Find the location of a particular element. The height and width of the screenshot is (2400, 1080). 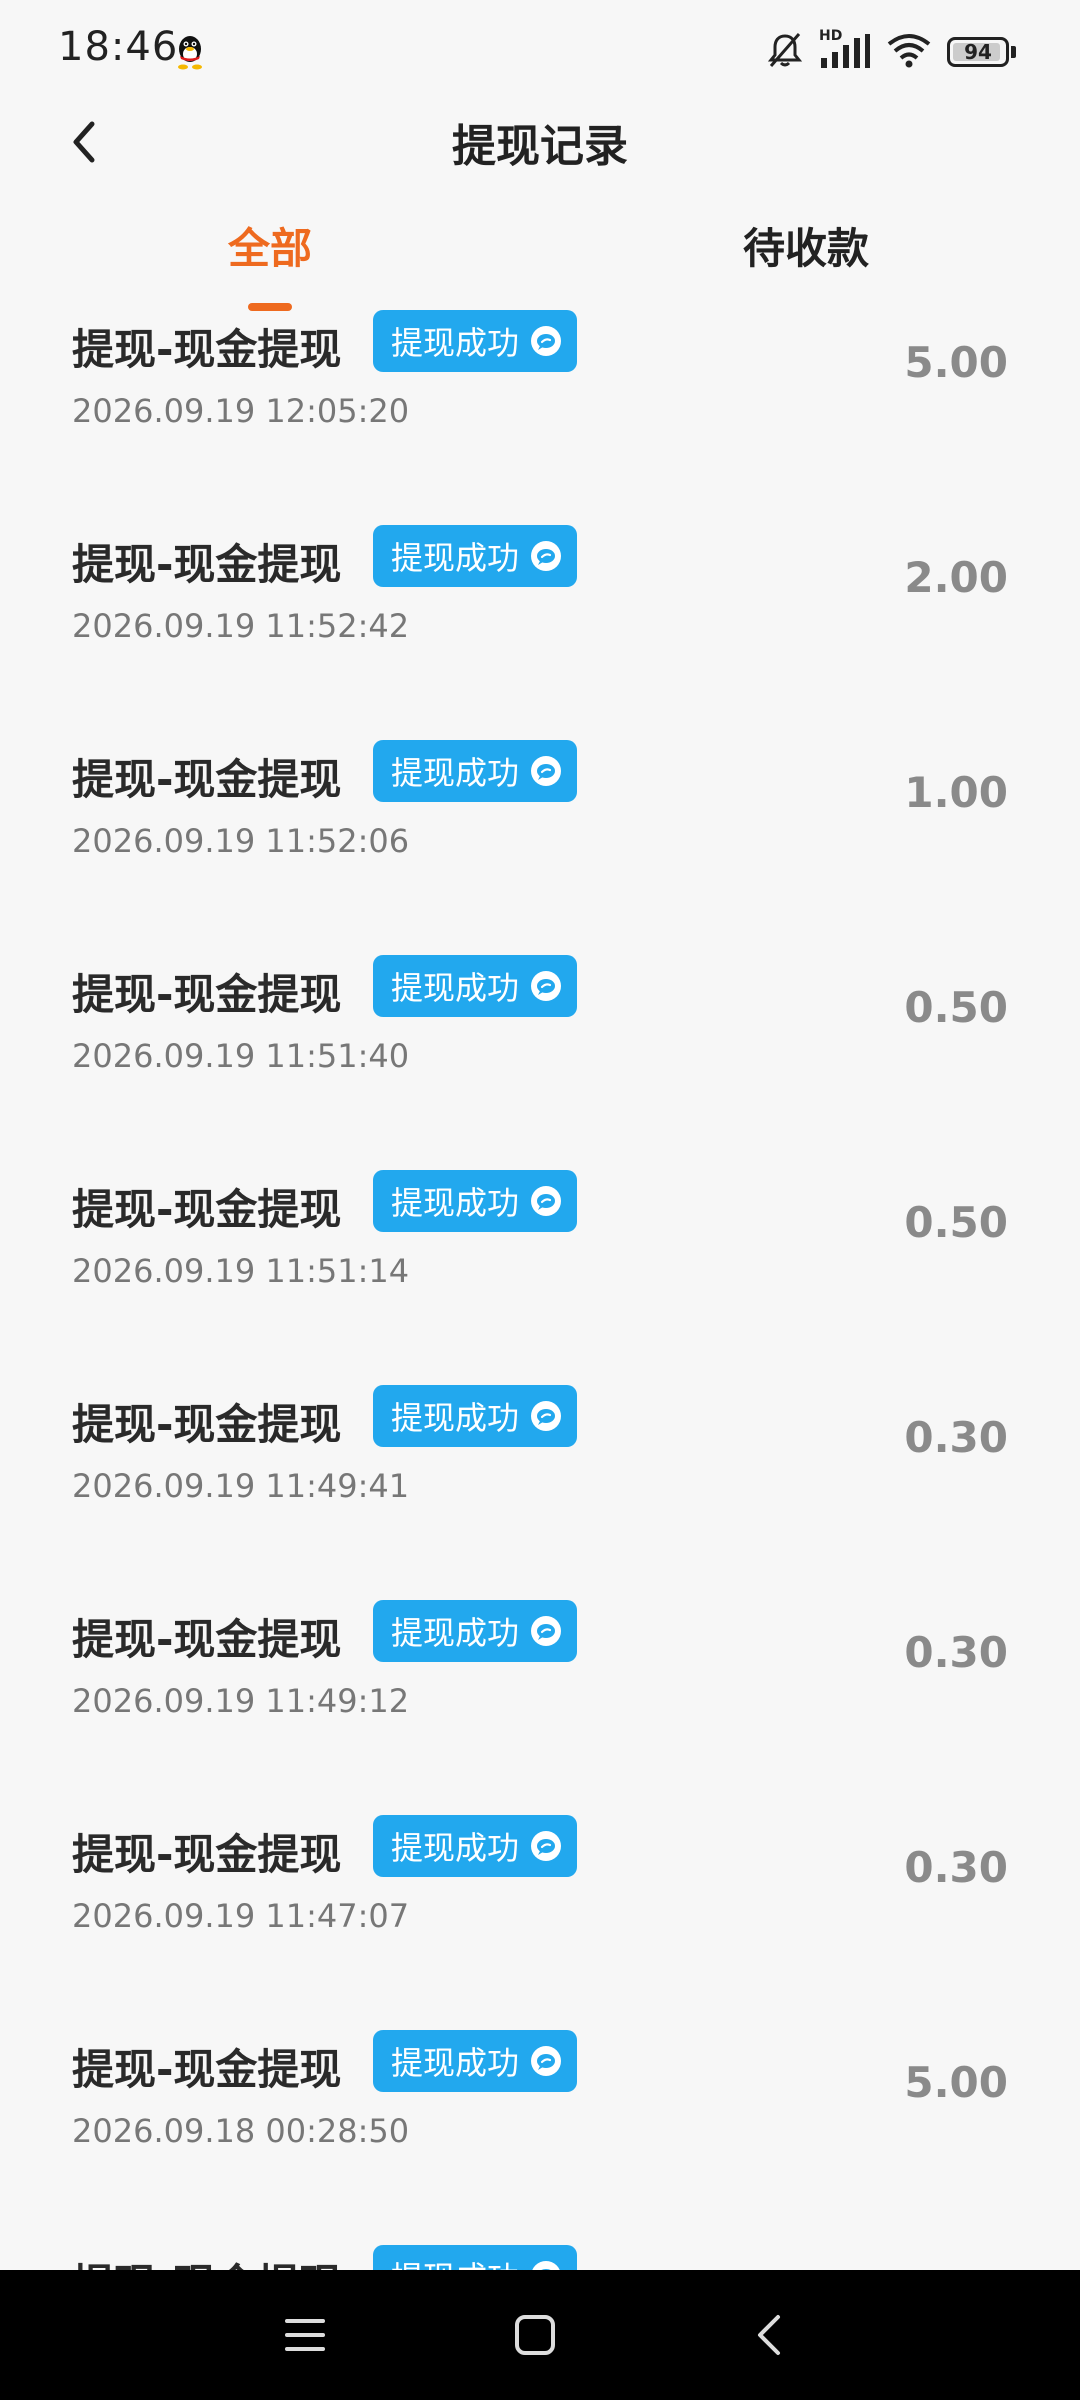

record-time: 2026.09.19 11:49:41 is located at coordinates (241, 1486).